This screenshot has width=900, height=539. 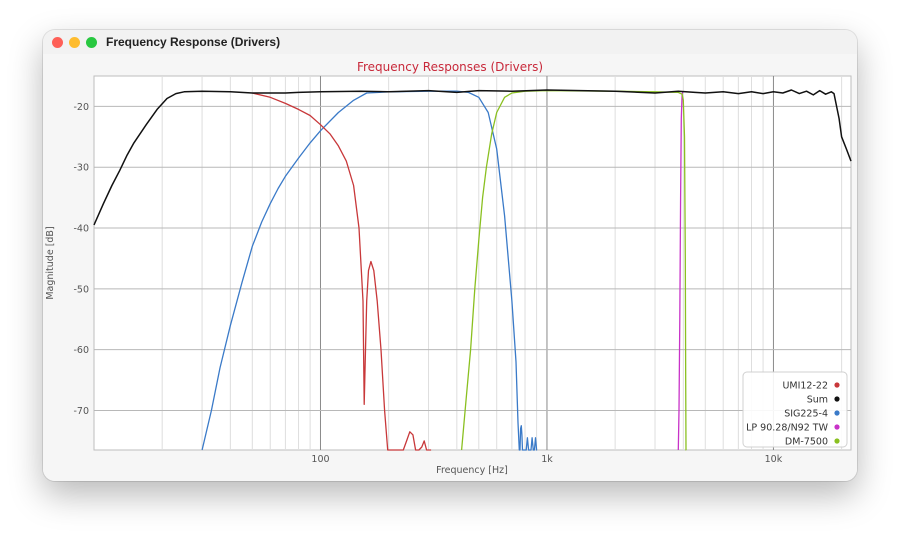 I want to click on chart-title: Frequency Responses (Drivers), so click(x=450, y=67).